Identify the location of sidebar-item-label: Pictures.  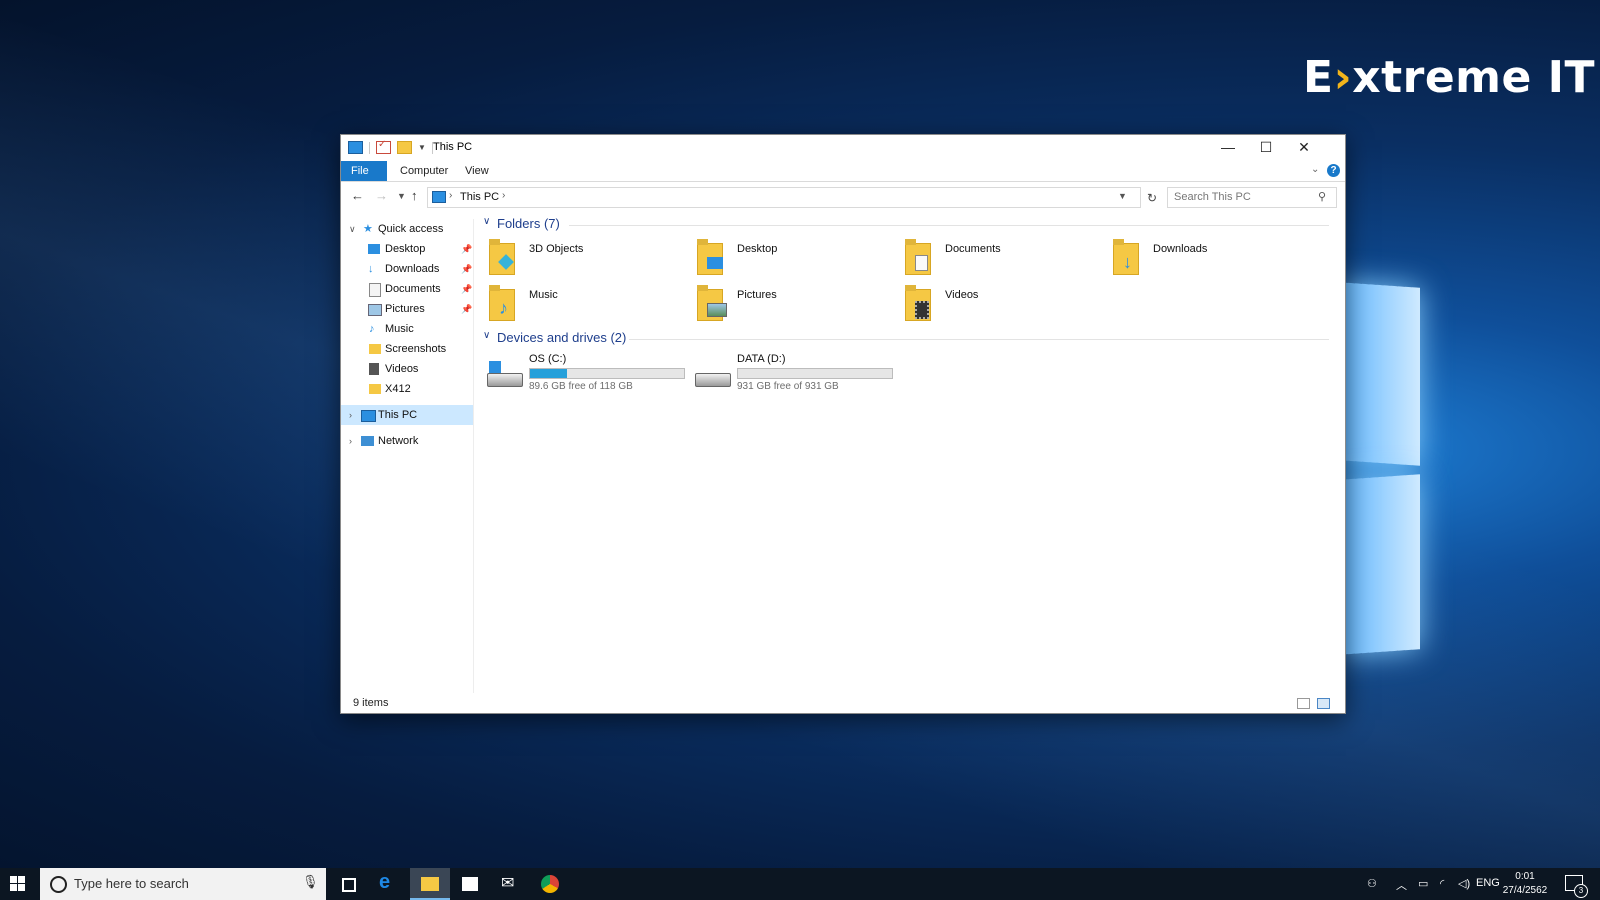
(405, 309).